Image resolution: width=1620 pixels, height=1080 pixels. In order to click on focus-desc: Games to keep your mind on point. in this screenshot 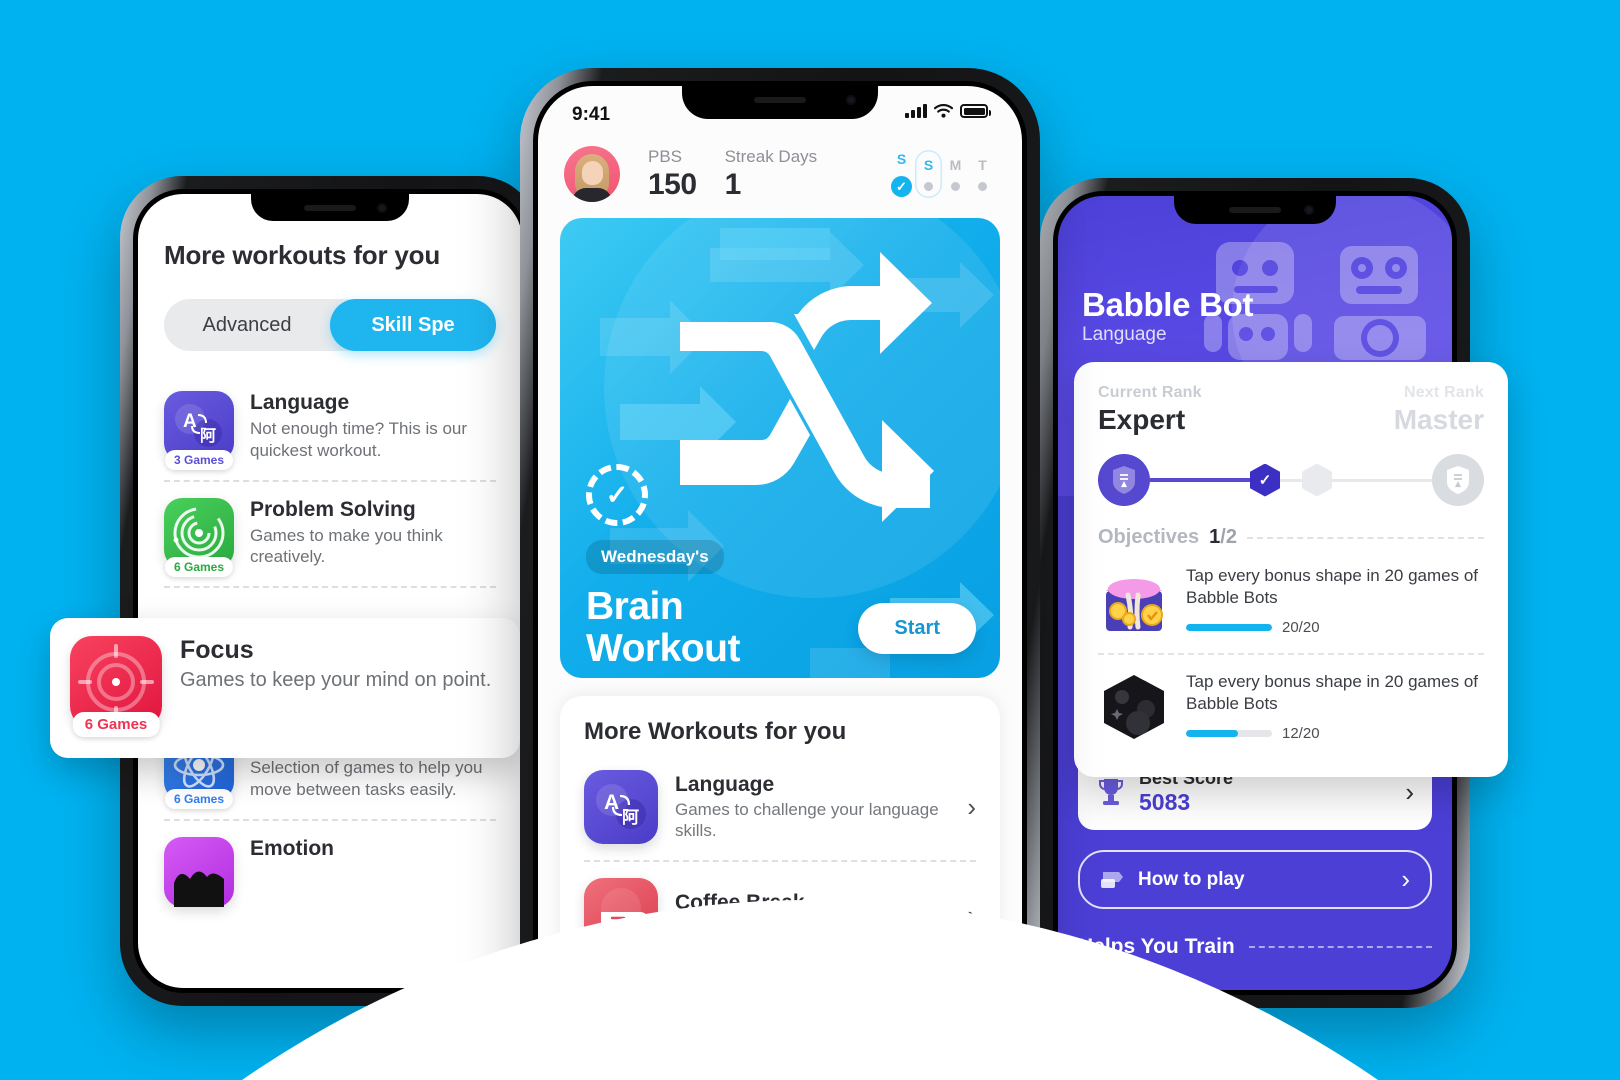, I will do `click(336, 680)`.